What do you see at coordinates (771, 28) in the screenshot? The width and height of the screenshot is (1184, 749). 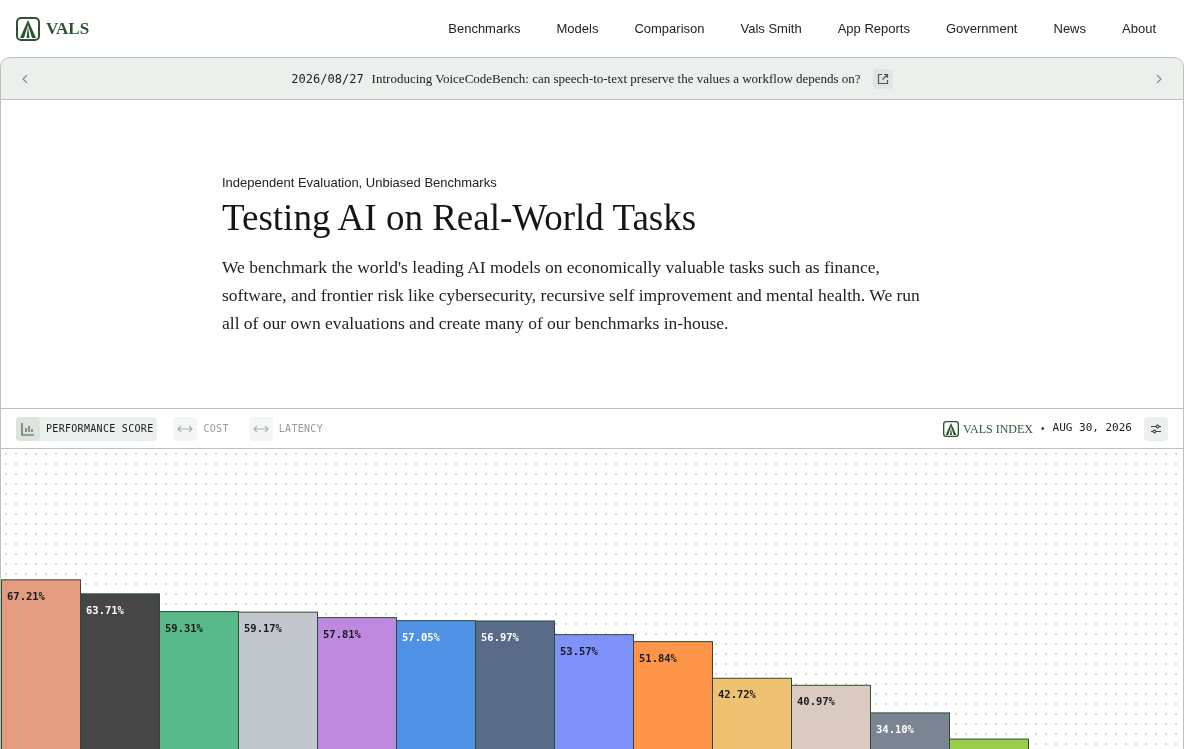 I see `nav-link: Vals Smith` at bounding box center [771, 28].